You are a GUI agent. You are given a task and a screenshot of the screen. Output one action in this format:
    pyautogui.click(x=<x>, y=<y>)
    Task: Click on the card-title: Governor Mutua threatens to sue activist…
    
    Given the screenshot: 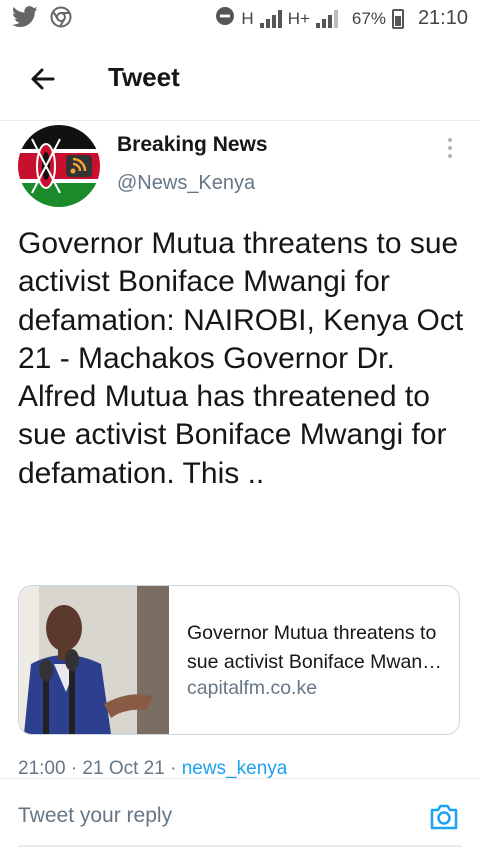 What is the action you would take?
    pyautogui.click(x=312, y=647)
    